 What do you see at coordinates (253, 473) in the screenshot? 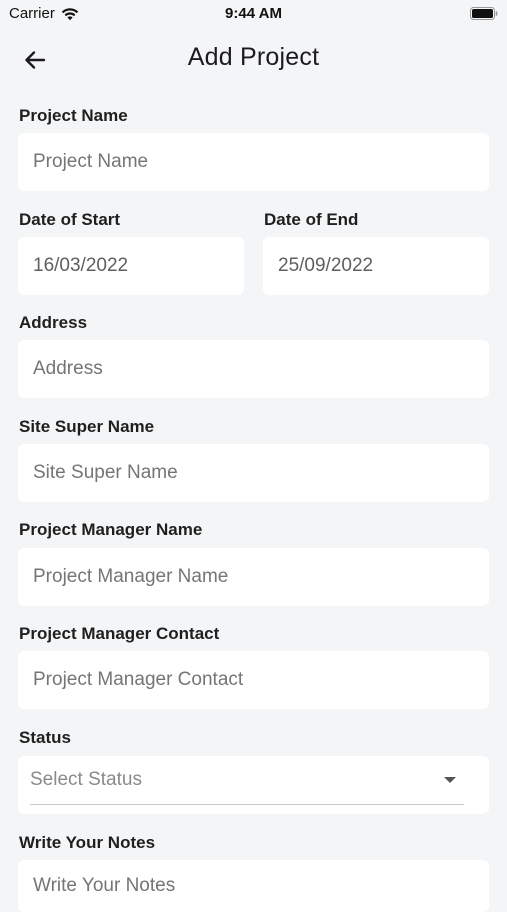
I see `site-super-name-input` at bounding box center [253, 473].